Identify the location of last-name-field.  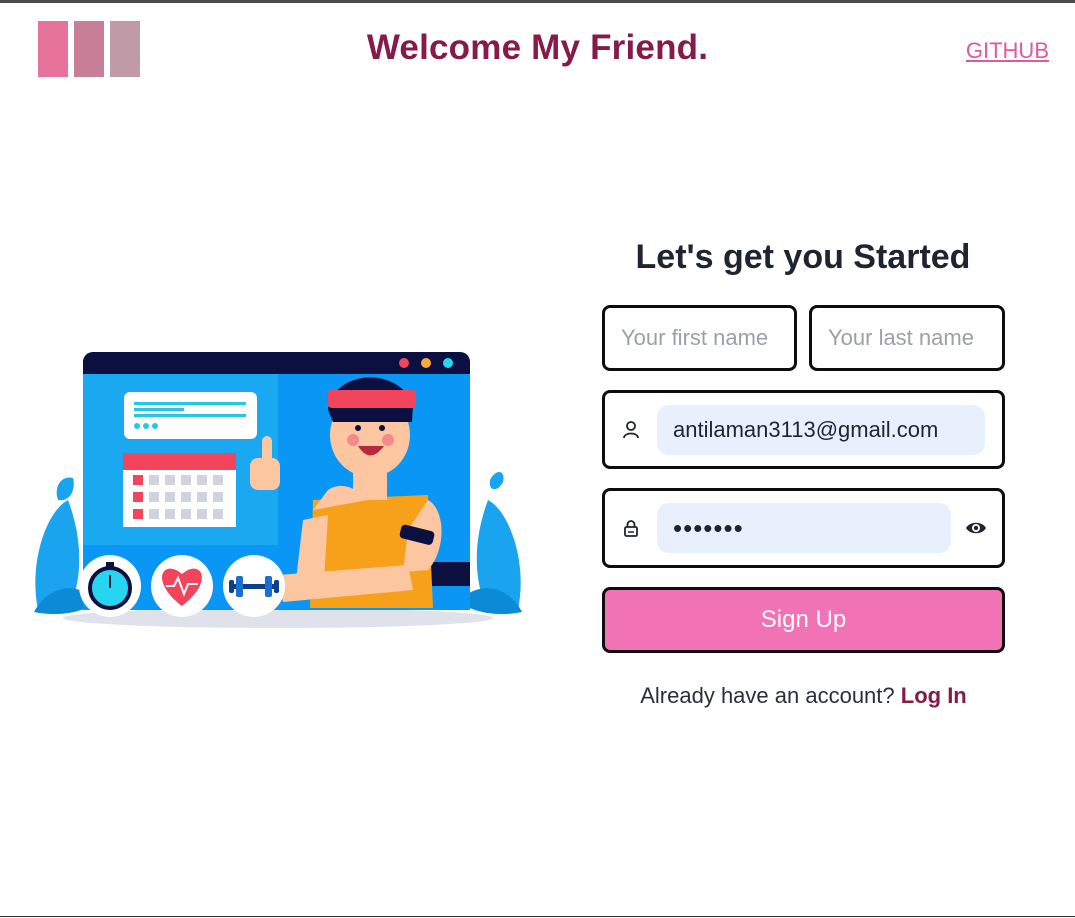
(907, 338).